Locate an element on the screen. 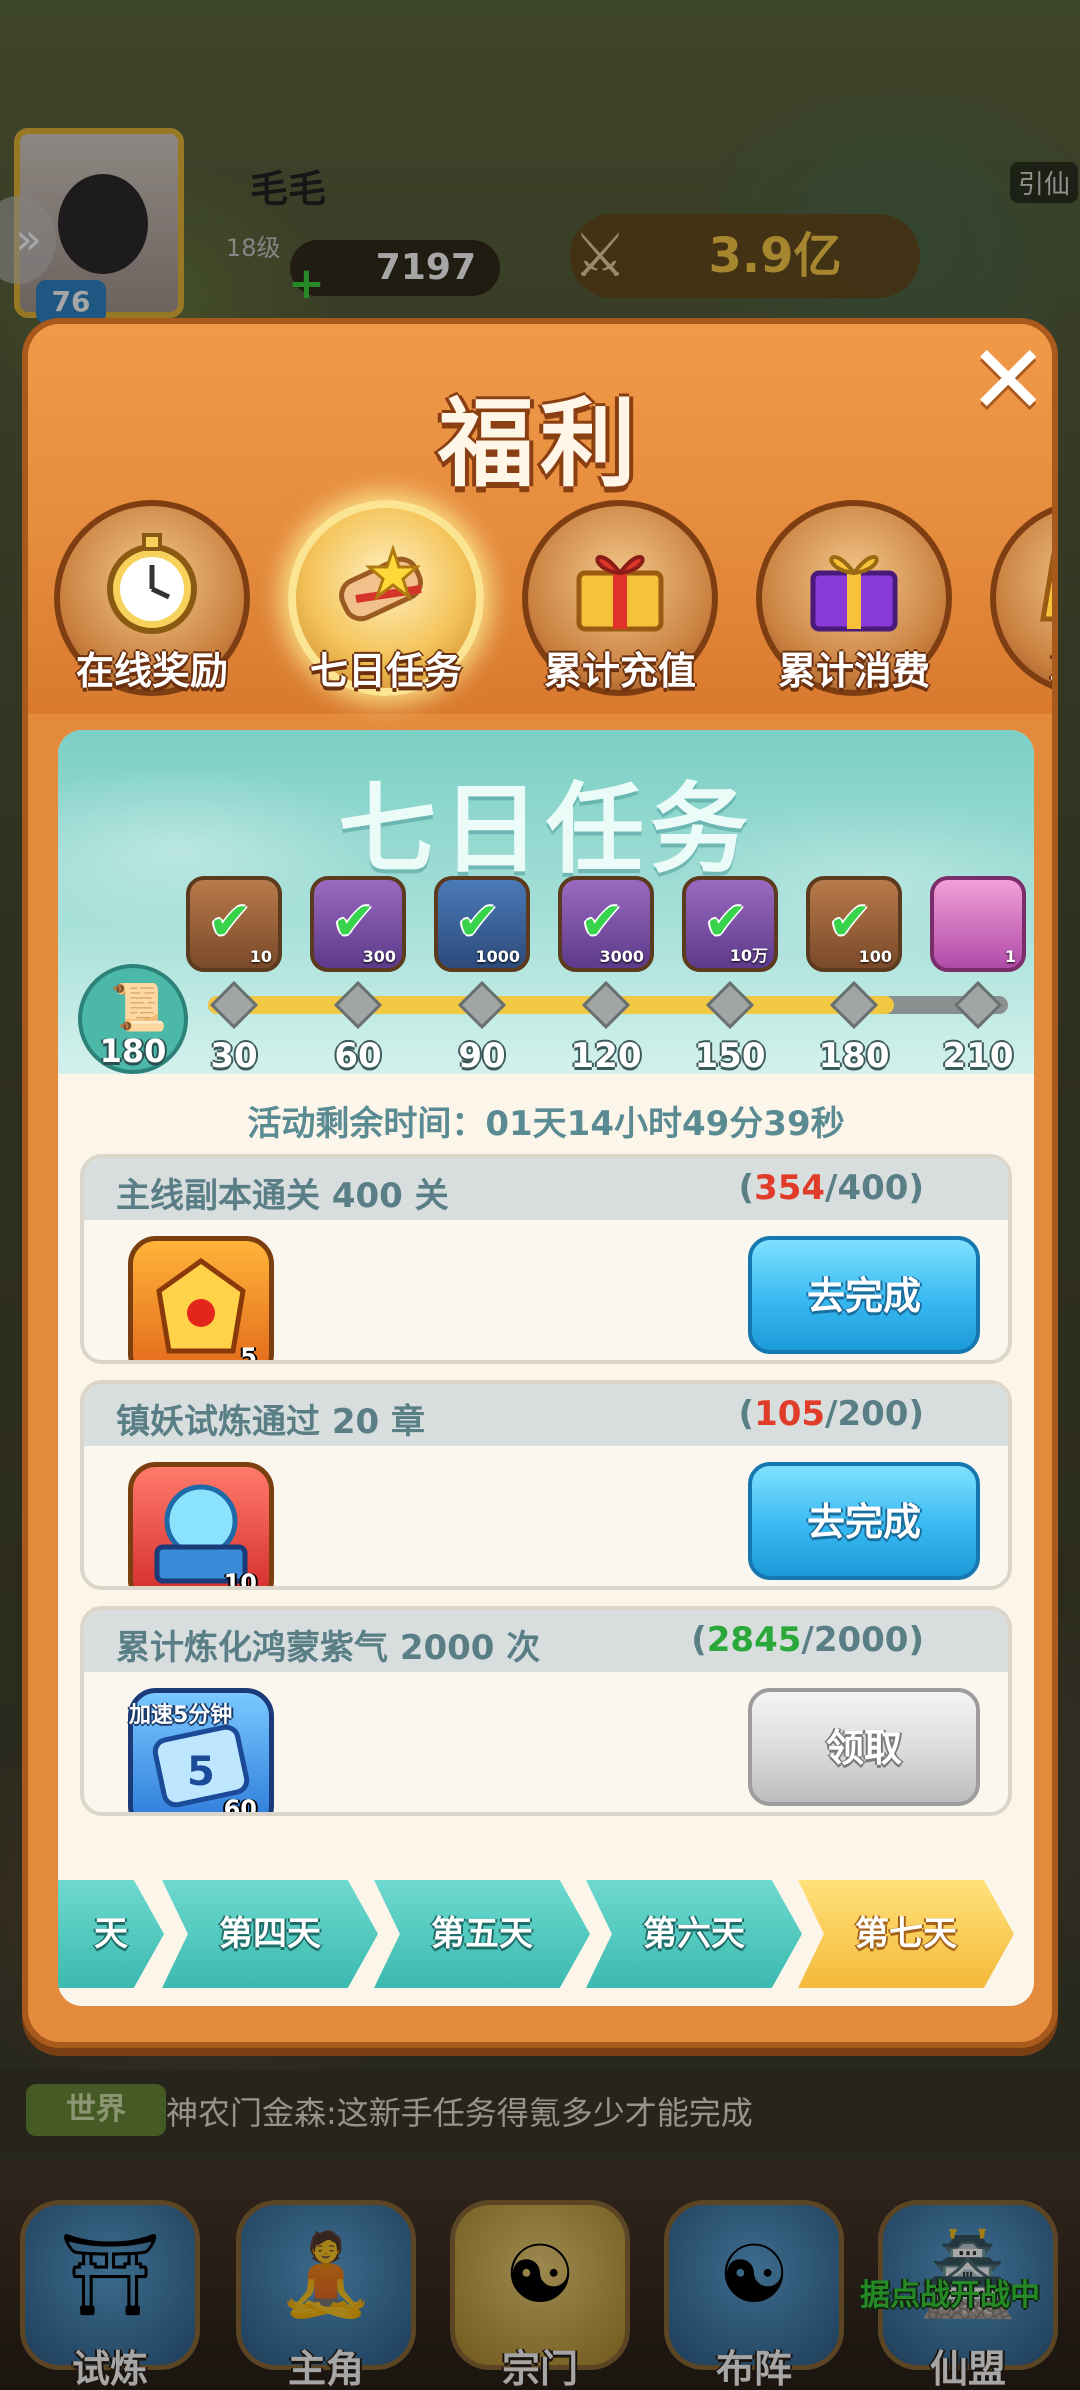 The height and width of the screenshot is (2390, 1080). crown-icon is located at coordinates (1041, 584).